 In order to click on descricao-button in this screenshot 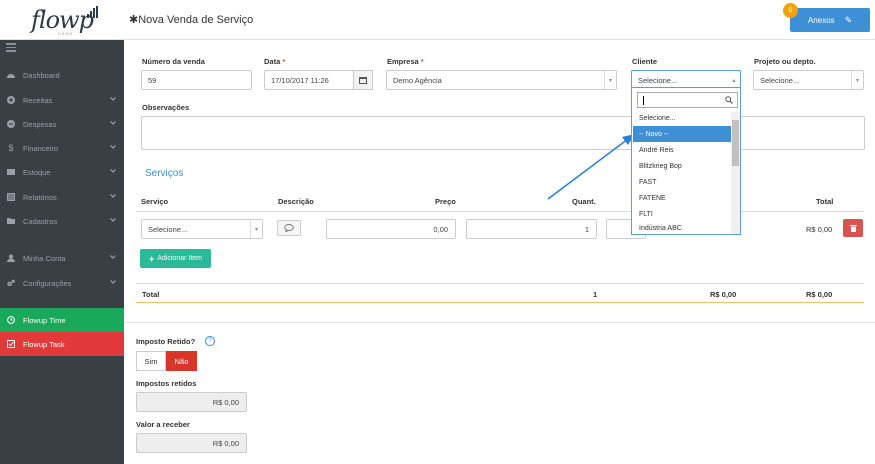, I will do `click(289, 228)`.